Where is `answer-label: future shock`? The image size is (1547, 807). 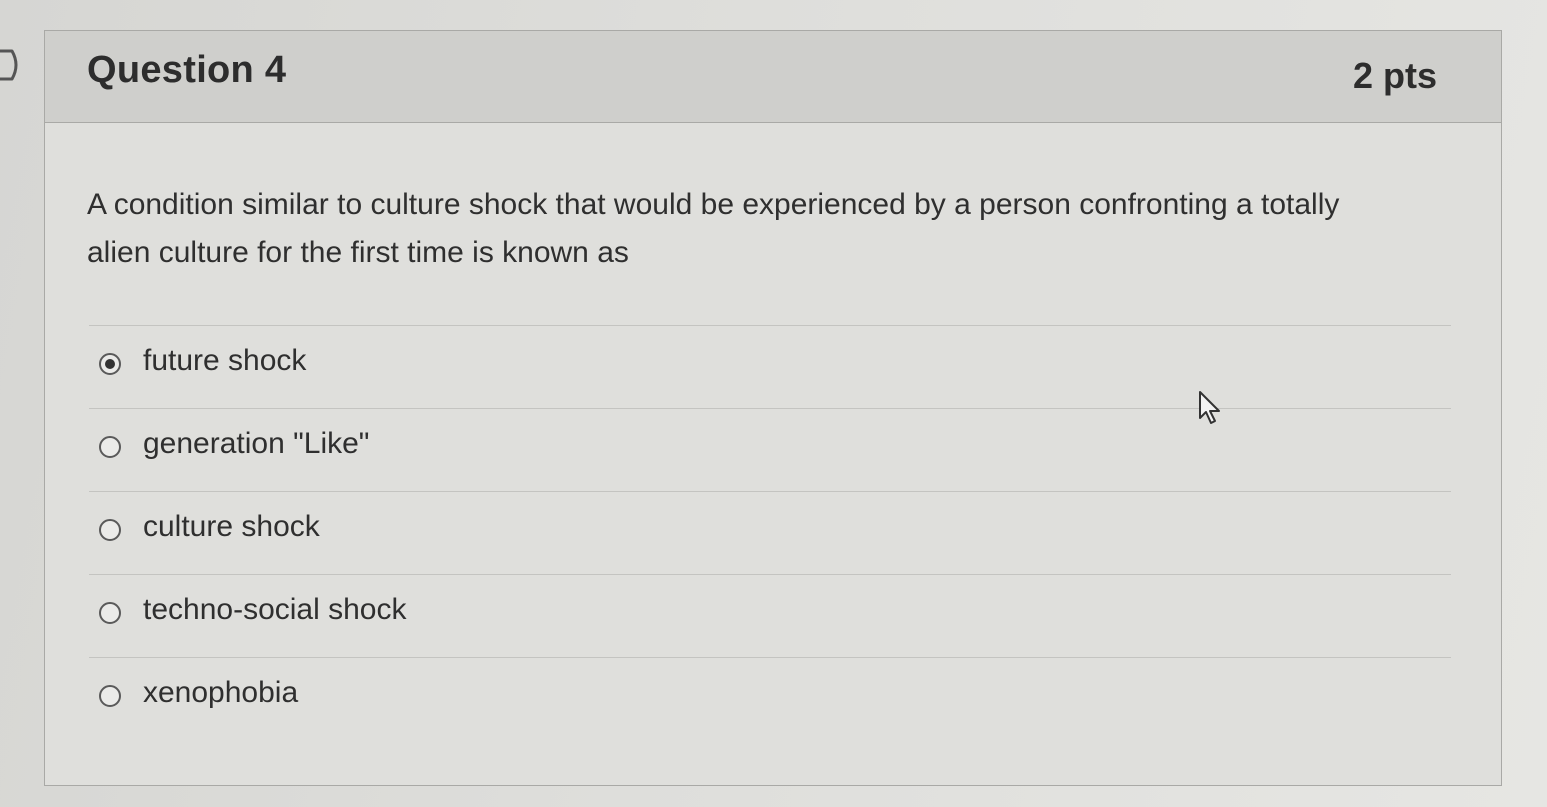
answer-label: future shock is located at coordinates (224, 361).